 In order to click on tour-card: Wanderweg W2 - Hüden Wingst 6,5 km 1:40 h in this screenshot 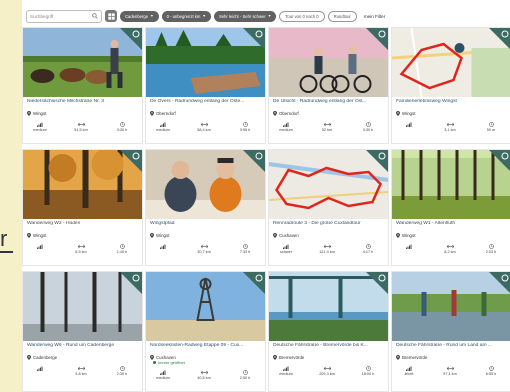, I will do `click(82, 207)`.